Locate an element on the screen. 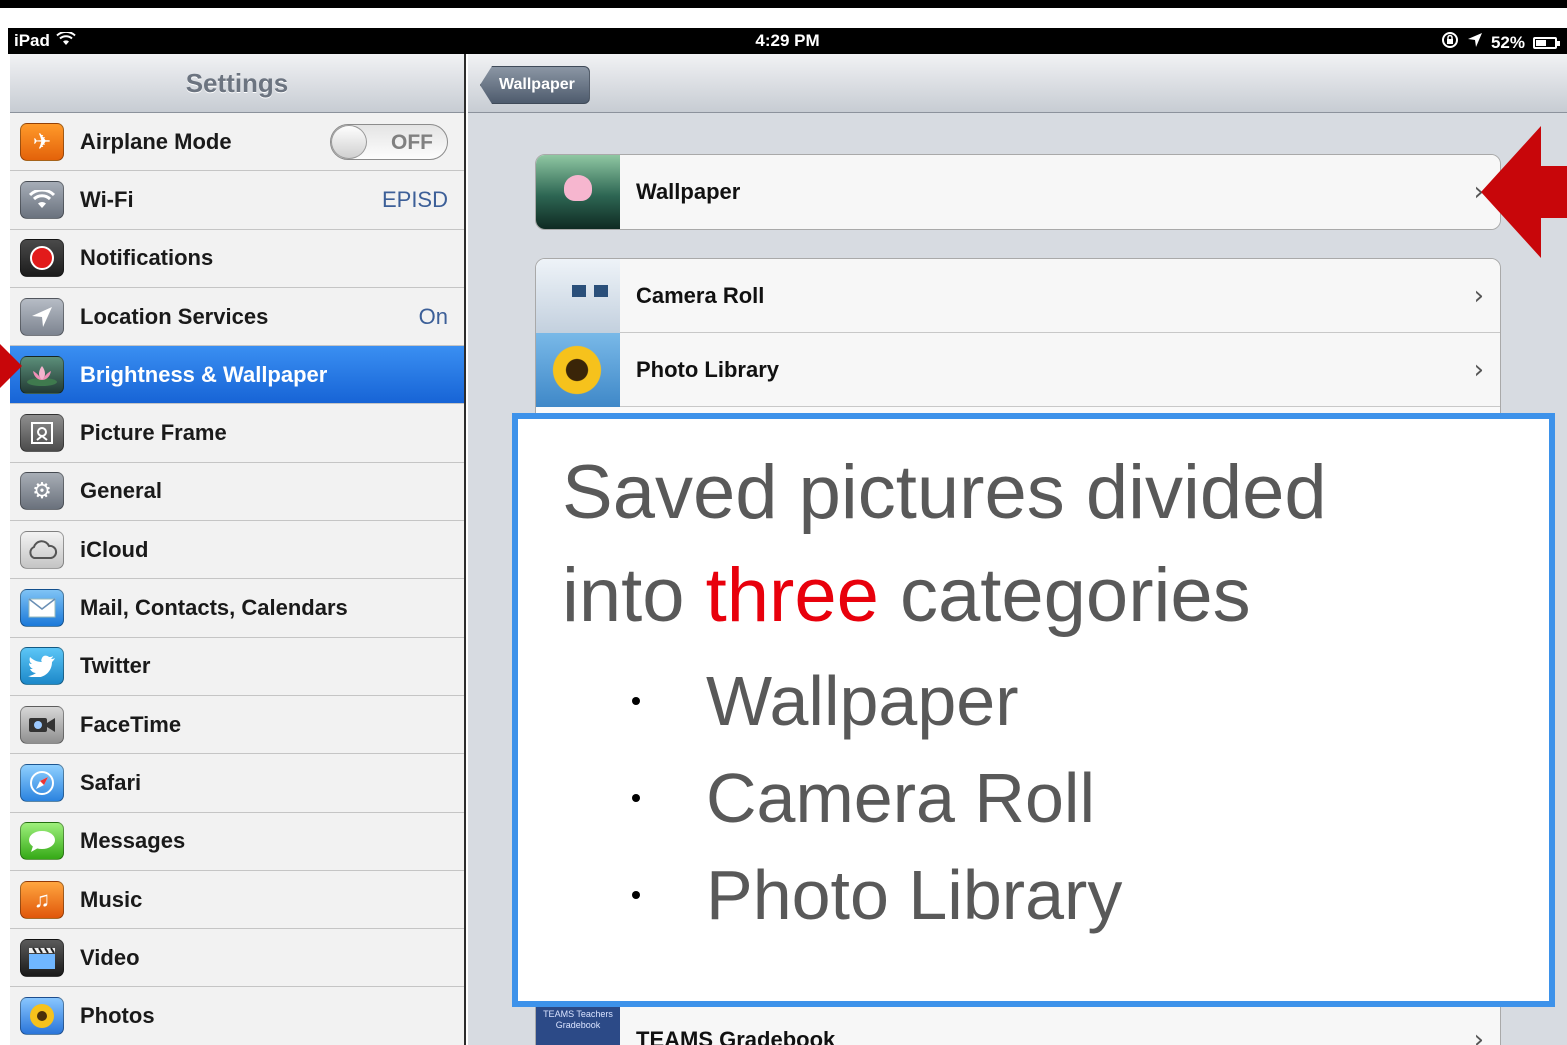 The height and width of the screenshot is (1045, 1567). wallpaper-cell-label: Wallpaper is located at coordinates (688, 191).